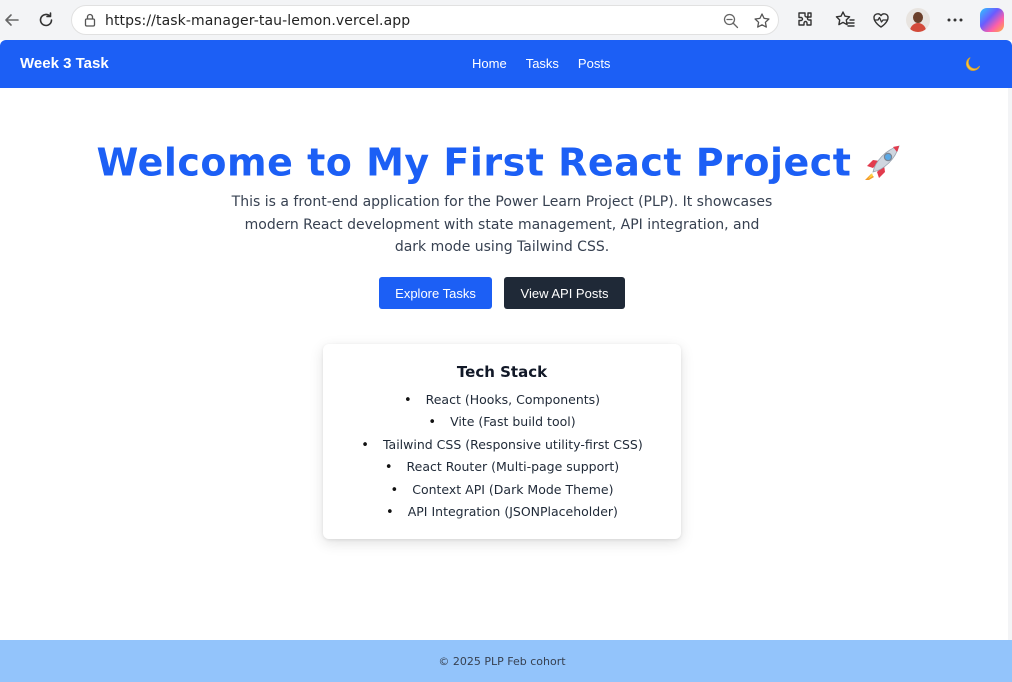 Image resolution: width=1012 pixels, height=682 pixels. What do you see at coordinates (762, 21) in the screenshot?
I see `favorite-star-icon` at bounding box center [762, 21].